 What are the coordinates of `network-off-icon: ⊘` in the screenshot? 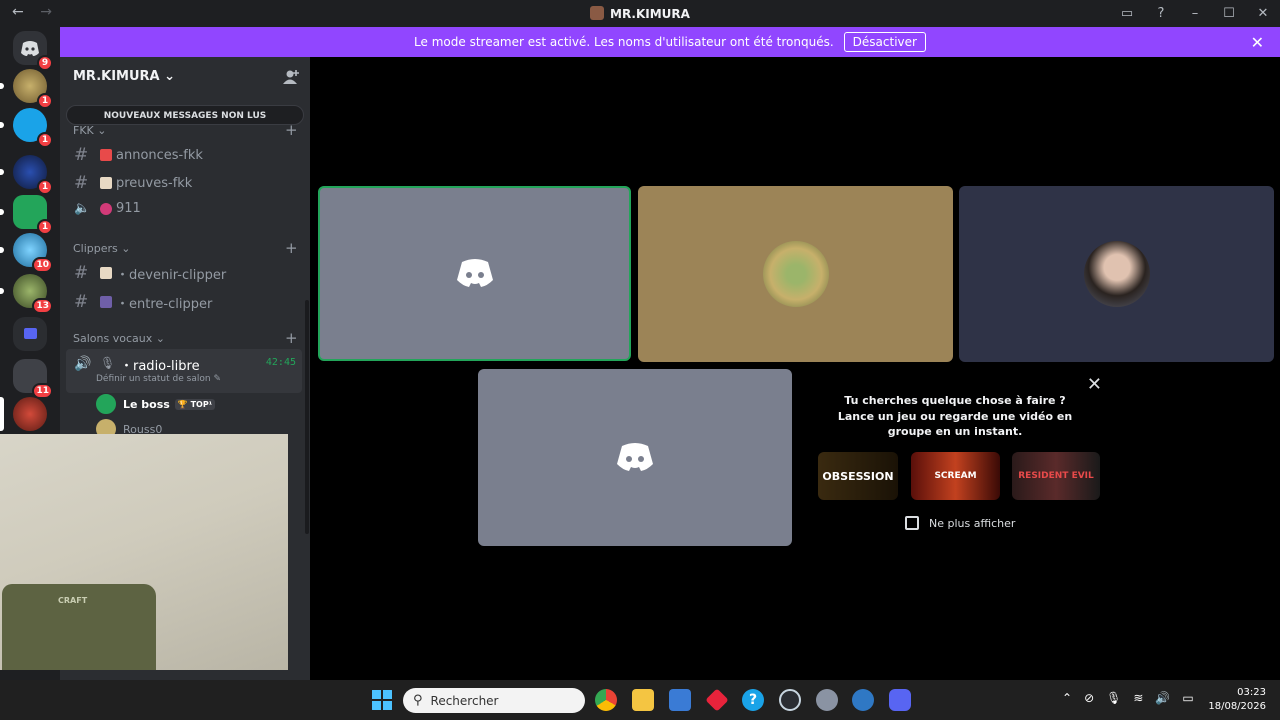 It's located at (1089, 698).